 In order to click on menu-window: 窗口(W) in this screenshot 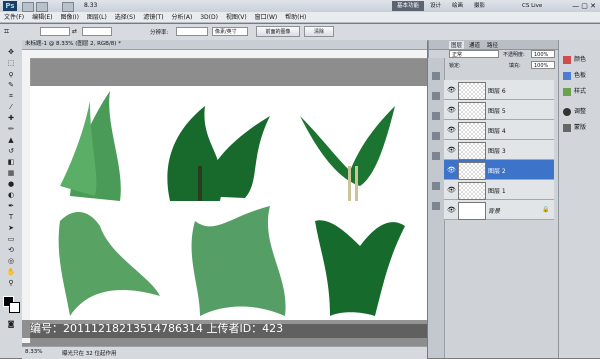, I will do `click(266, 17)`.